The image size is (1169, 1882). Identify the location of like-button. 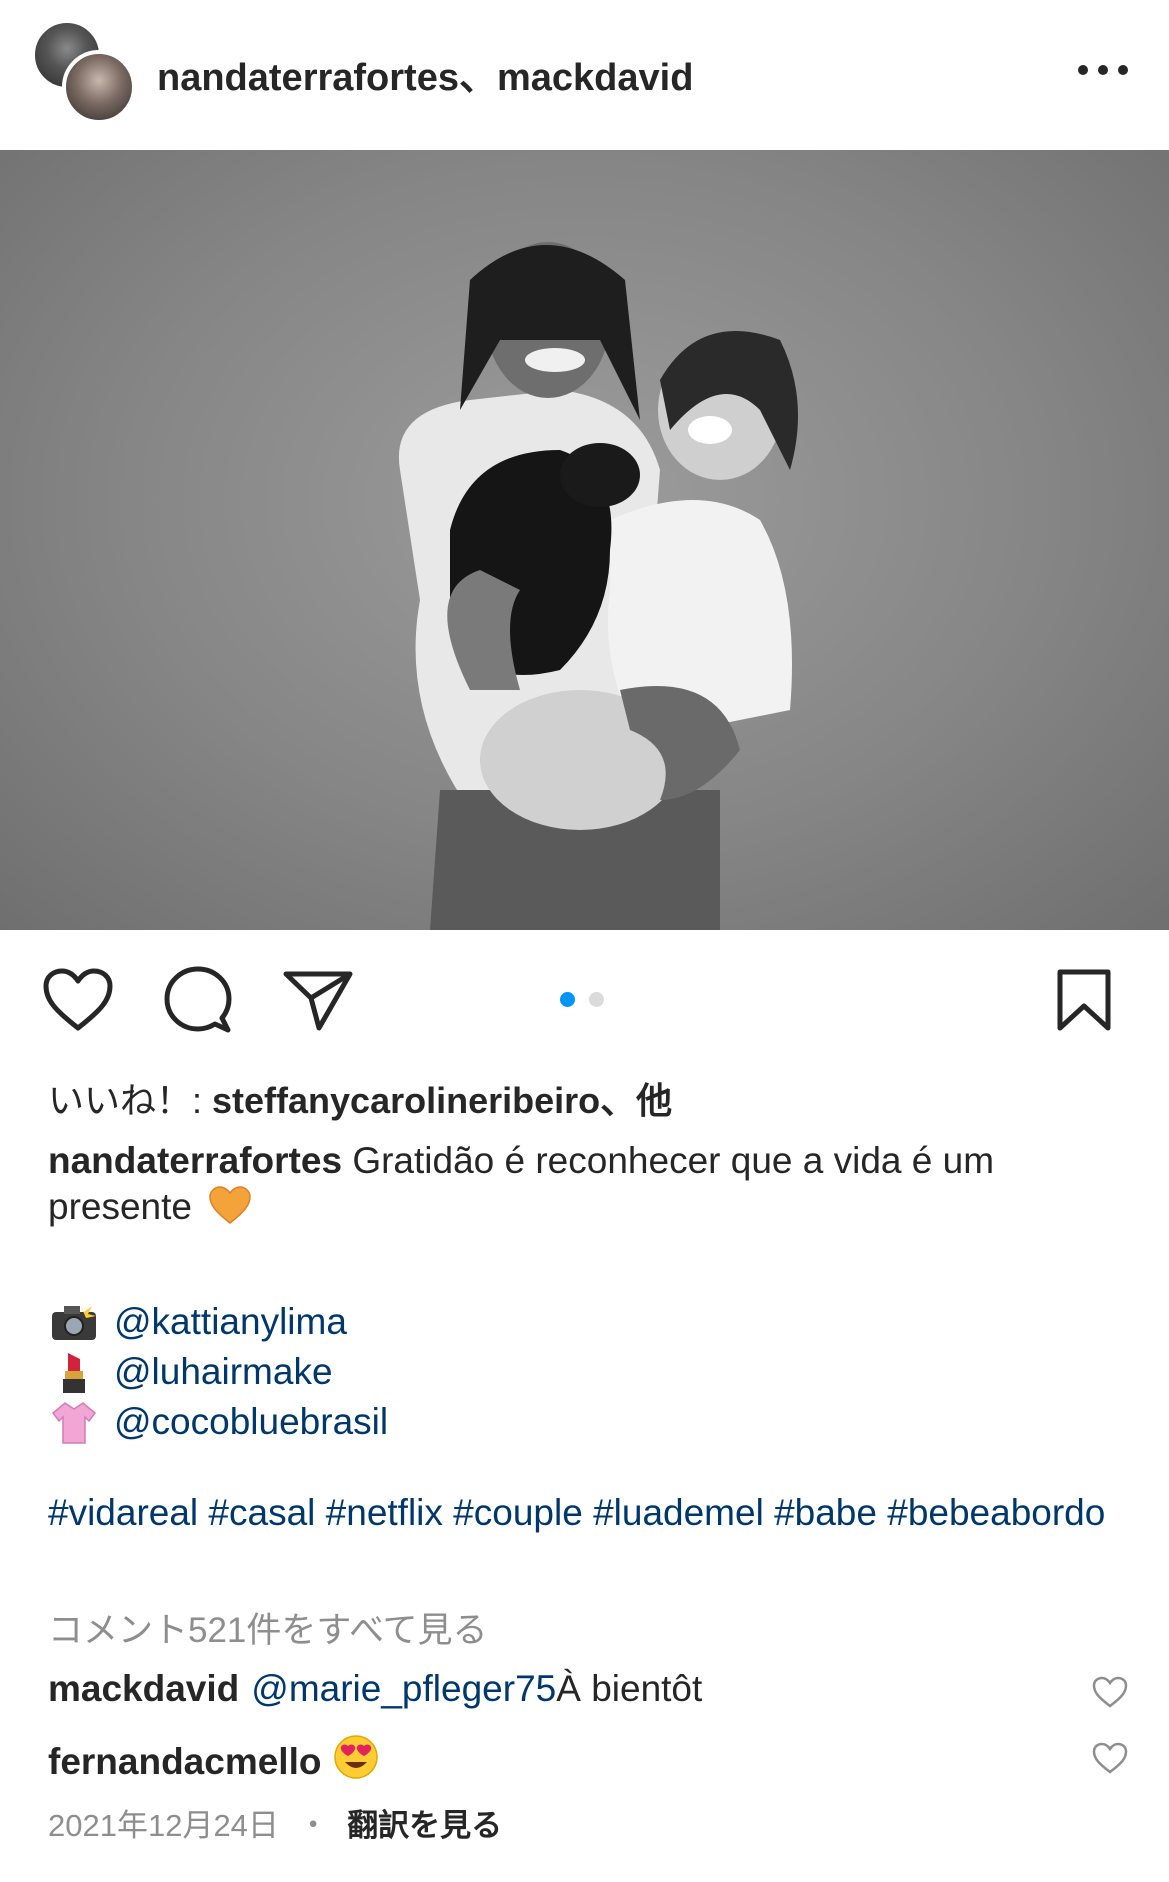
(78, 1000).